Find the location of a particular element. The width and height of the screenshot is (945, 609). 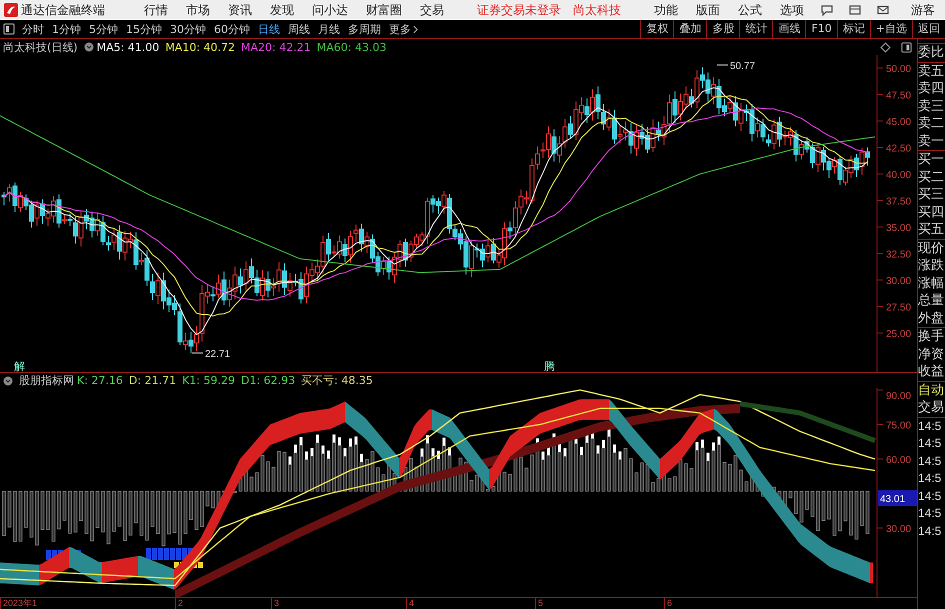

date-axis-label: 6 is located at coordinates (668, 603).